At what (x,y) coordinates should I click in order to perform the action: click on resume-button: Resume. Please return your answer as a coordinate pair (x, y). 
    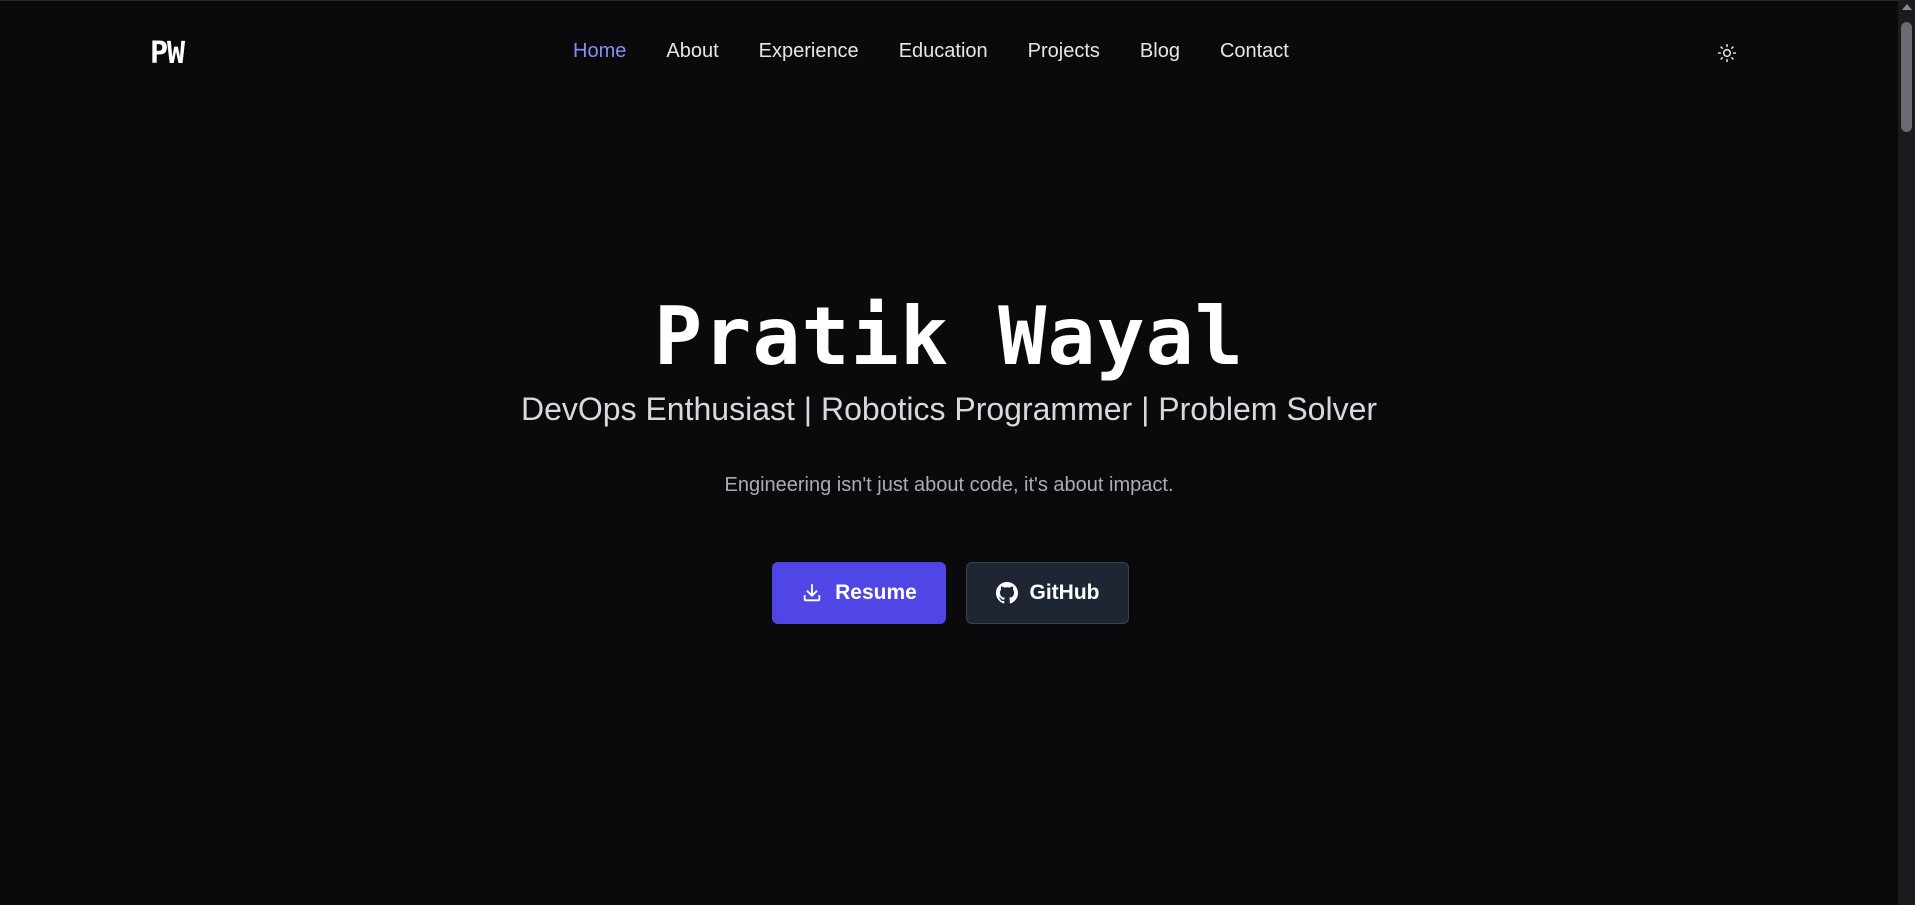
    Looking at the image, I should click on (859, 593).